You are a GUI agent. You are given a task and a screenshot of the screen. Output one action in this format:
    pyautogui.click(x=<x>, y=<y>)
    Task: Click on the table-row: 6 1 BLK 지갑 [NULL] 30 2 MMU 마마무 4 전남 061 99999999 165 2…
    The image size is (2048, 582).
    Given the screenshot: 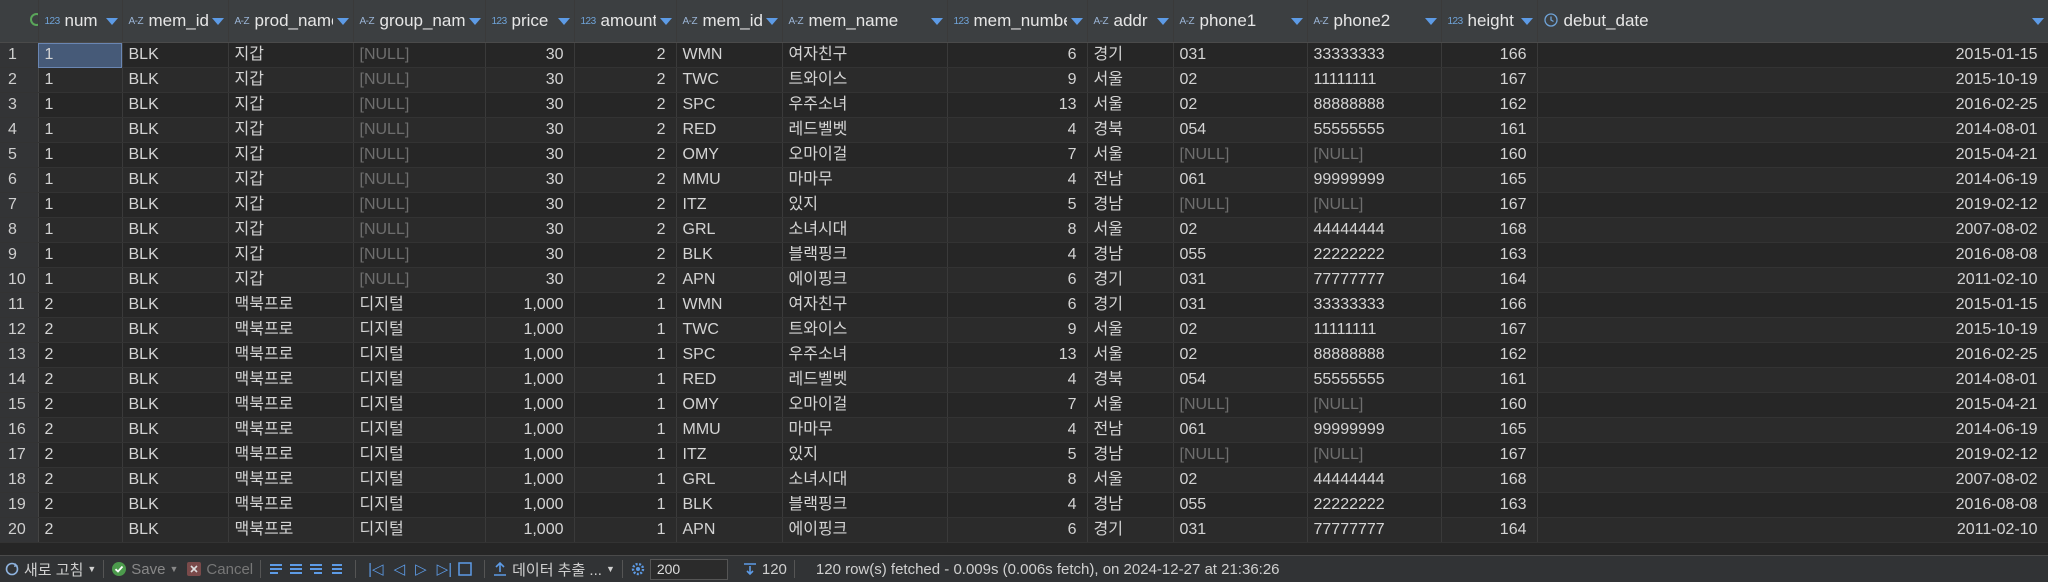 What is the action you would take?
    pyautogui.click(x=1024, y=180)
    